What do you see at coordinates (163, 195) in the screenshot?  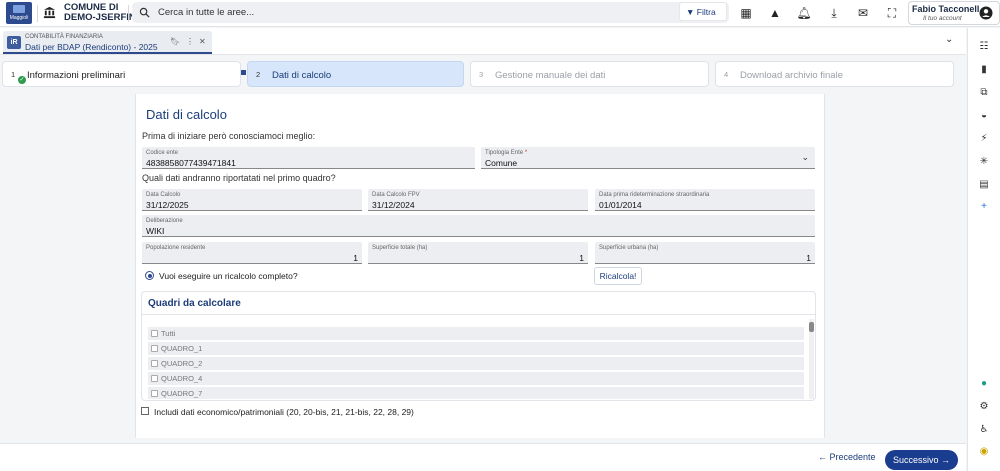 I see `field-label: Data Calcolo` at bounding box center [163, 195].